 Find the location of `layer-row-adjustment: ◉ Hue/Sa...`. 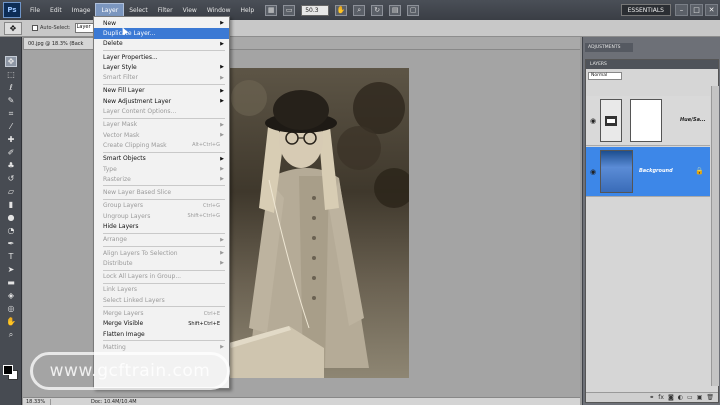

layer-row-adjustment: ◉ Hue/Sa... is located at coordinates (648, 121).